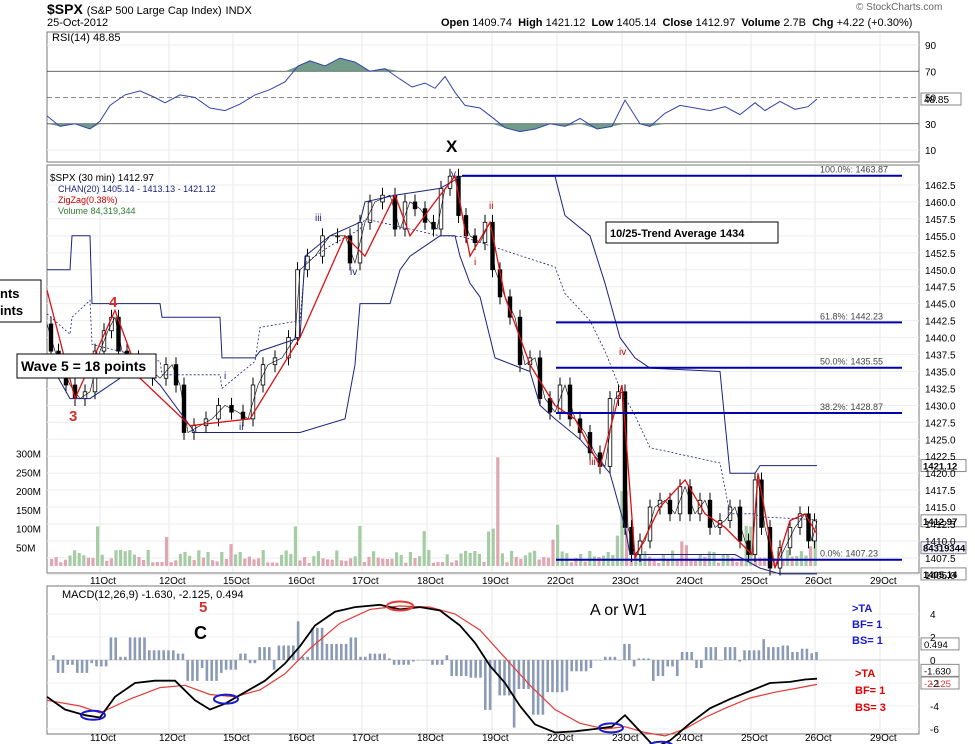 The width and height of the screenshot is (975, 744). I want to click on price-tick-label: 1427.5, so click(940, 423).